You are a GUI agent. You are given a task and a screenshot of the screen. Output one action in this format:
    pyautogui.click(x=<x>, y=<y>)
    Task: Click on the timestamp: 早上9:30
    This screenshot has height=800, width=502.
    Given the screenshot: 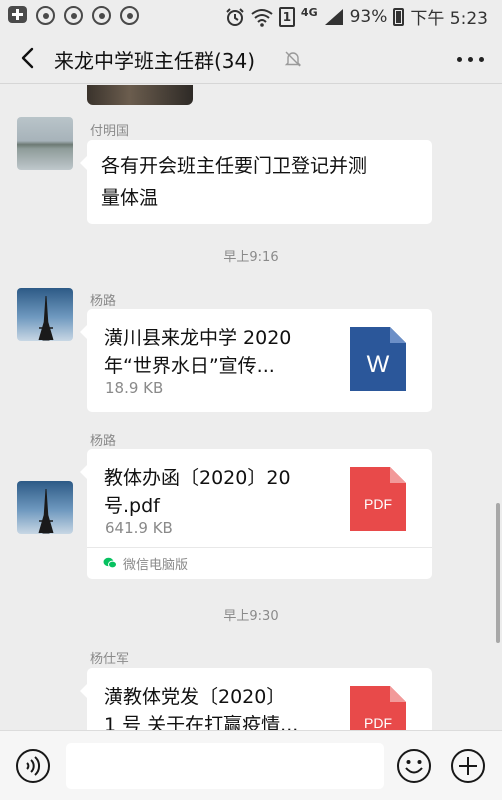 What is the action you would take?
    pyautogui.click(x=251, y=616)
    